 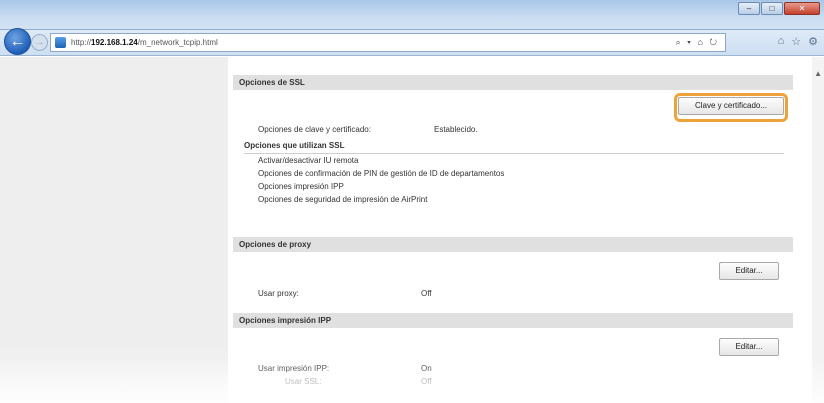 I want to click on close-button: ✕, so click(x=802, y=8).